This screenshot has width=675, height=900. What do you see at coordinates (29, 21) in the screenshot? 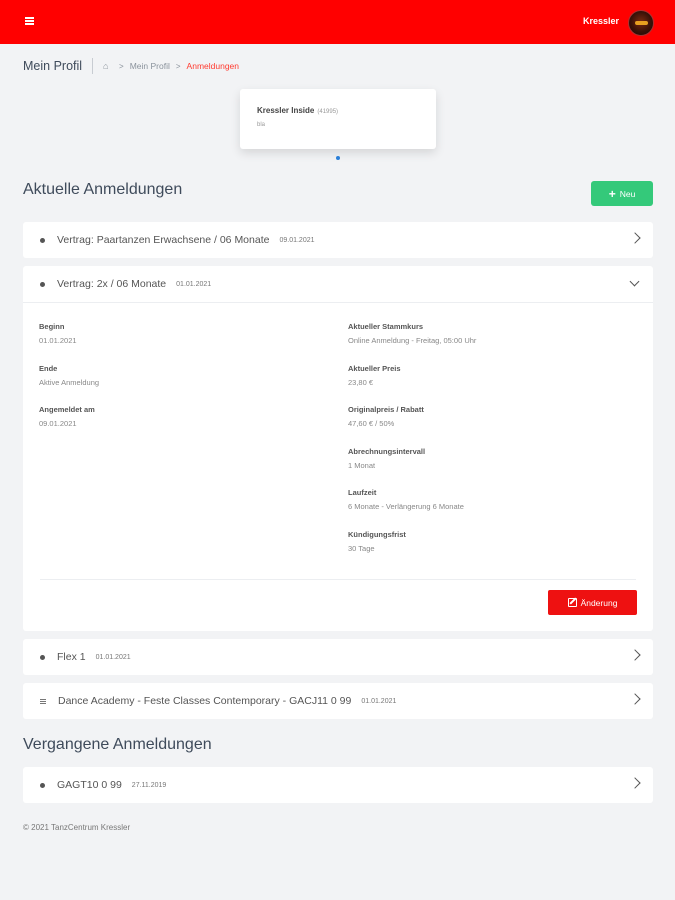
I see `hamburger-icon` at bounding box center [29, 21].